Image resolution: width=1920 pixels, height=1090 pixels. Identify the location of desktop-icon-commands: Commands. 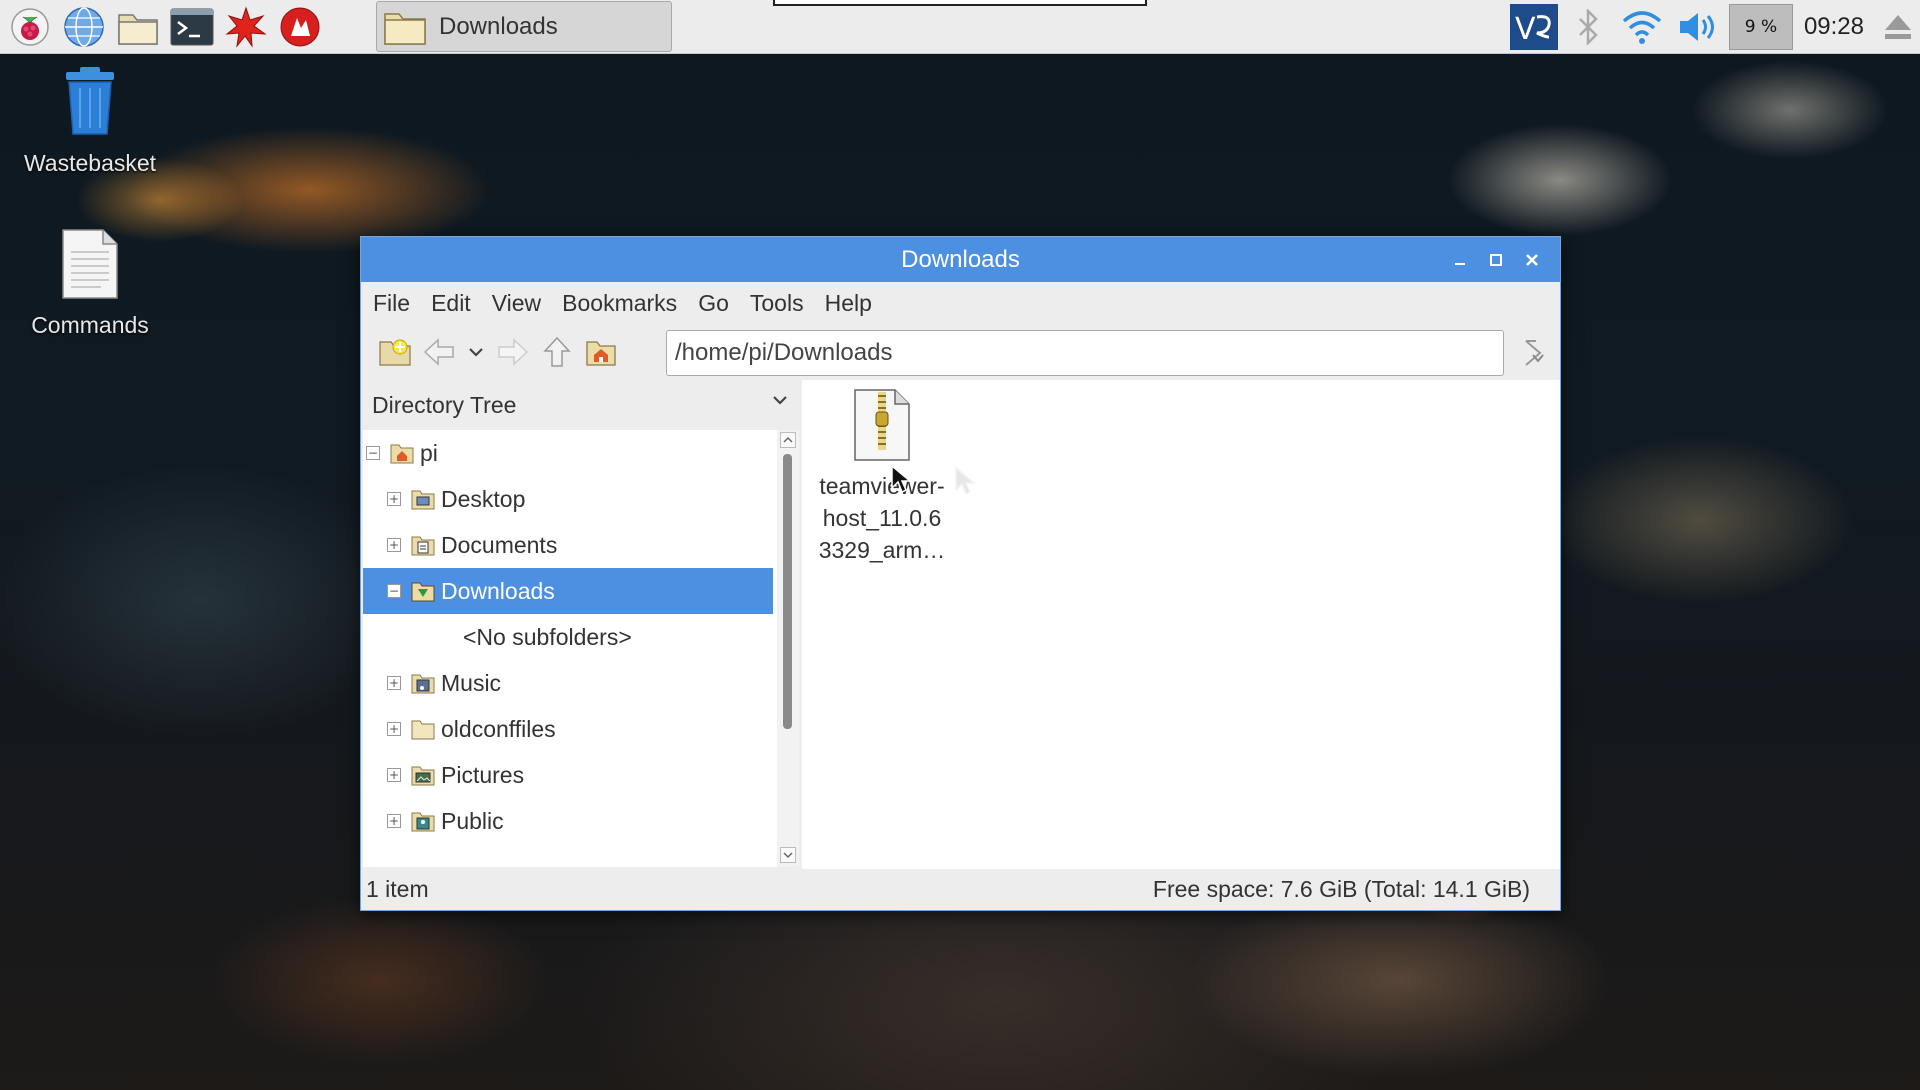
(90, 283).